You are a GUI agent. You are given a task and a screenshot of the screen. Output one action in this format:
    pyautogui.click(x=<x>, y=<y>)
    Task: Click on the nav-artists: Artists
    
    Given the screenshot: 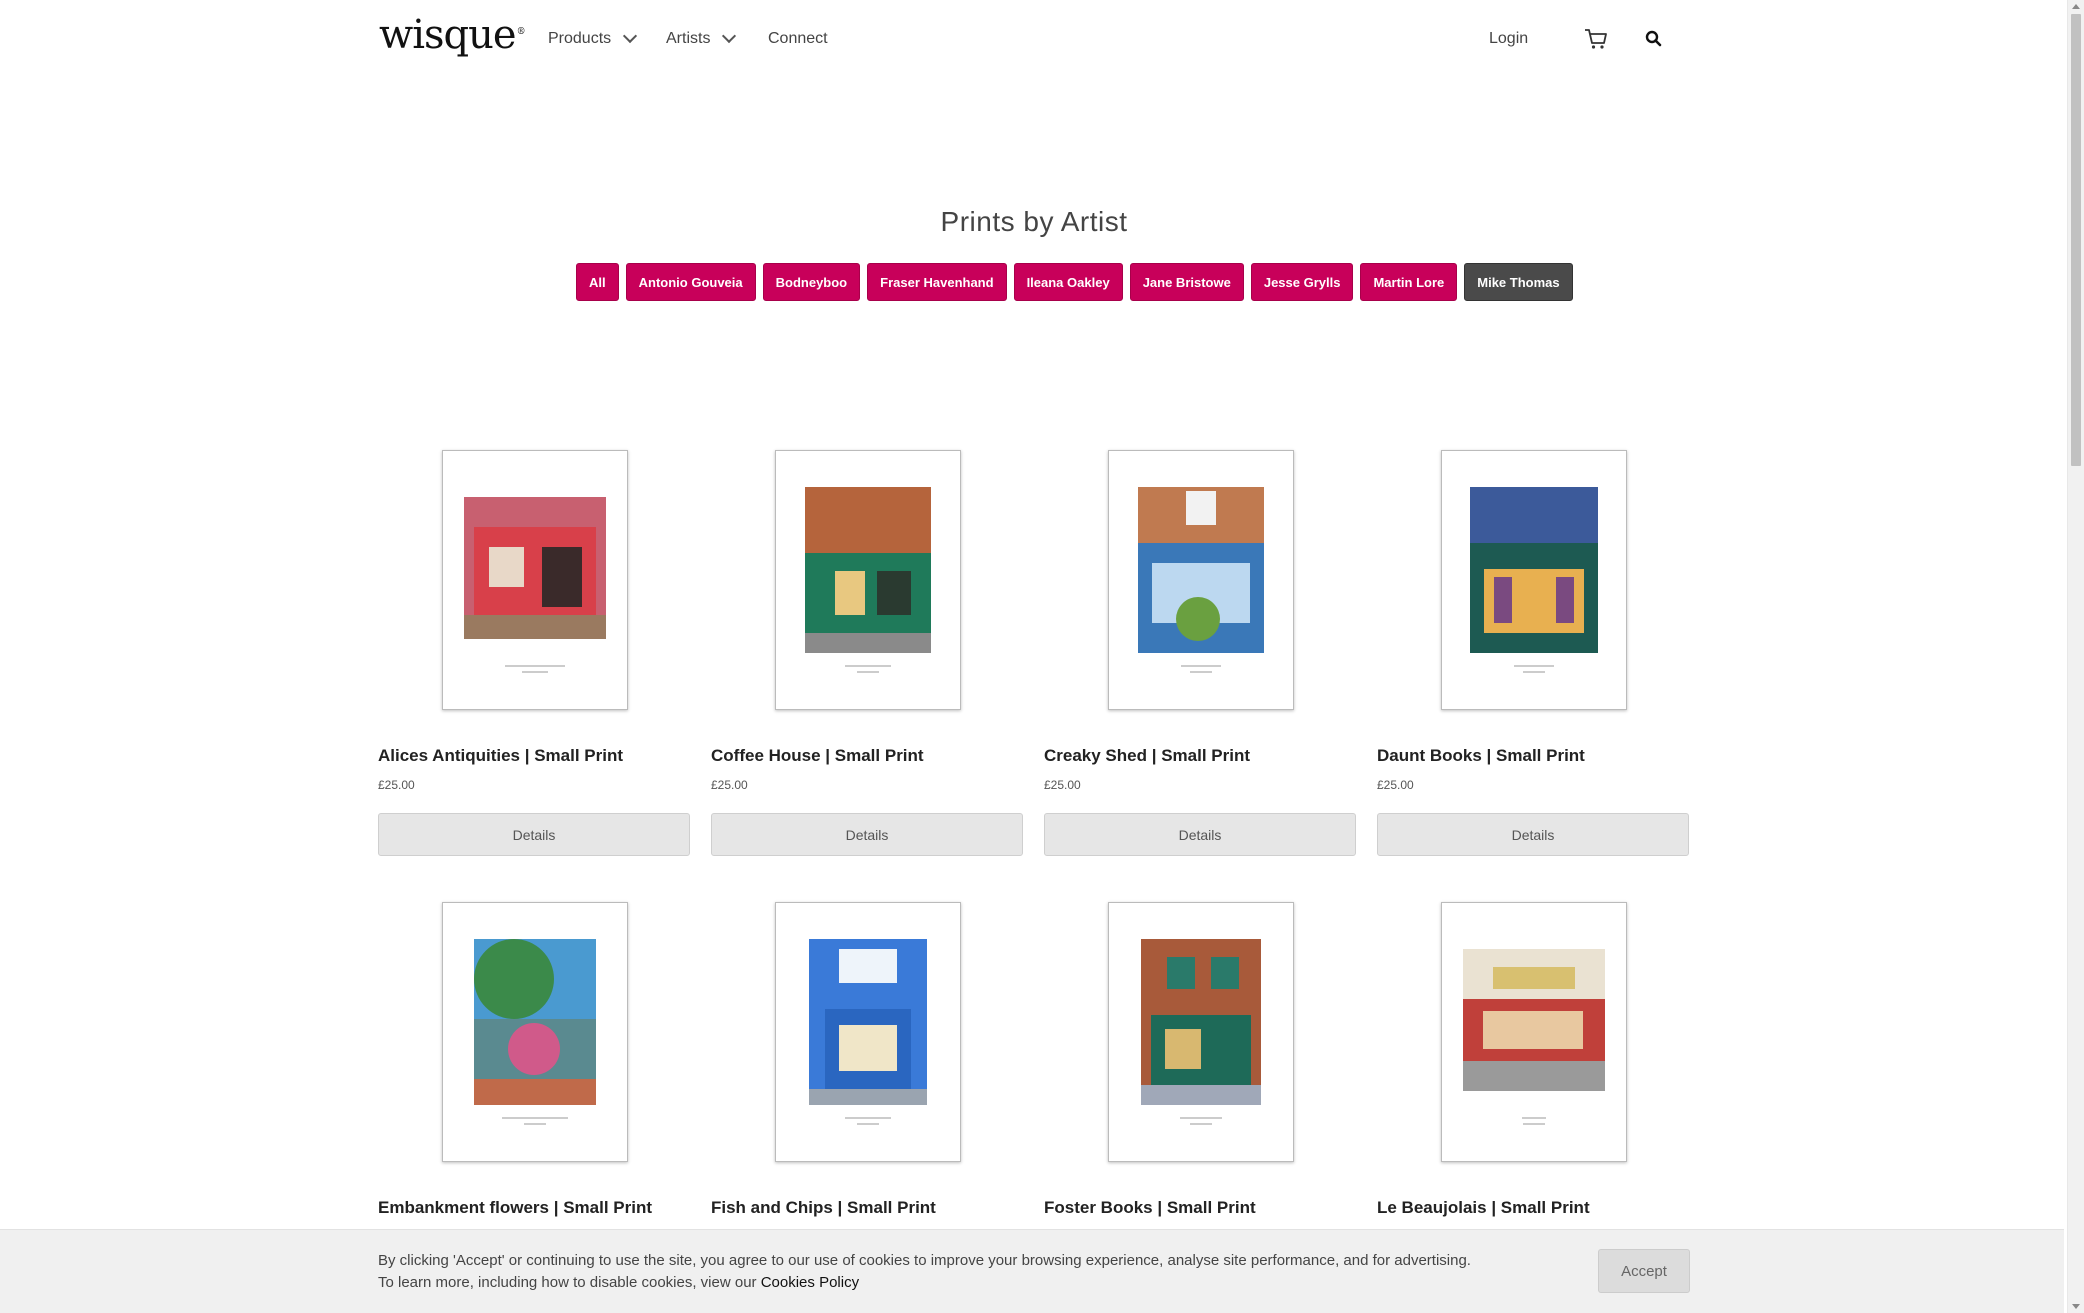 What is the action you would take?
    pyautogui.click(x=701, y=38)
    